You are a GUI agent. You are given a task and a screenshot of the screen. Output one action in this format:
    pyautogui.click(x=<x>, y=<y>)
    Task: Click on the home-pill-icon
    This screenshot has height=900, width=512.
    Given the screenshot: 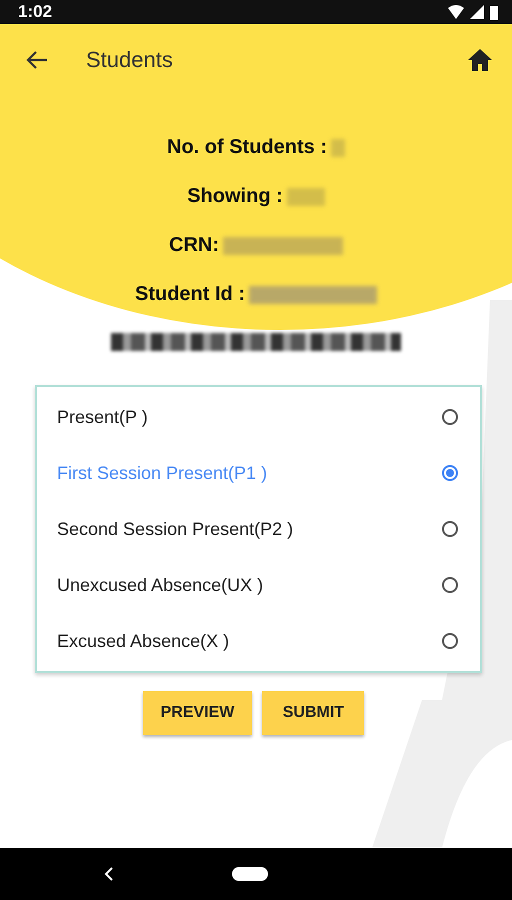 What is the action you would take?
    pyautogui.click(x=250, y=874)
    